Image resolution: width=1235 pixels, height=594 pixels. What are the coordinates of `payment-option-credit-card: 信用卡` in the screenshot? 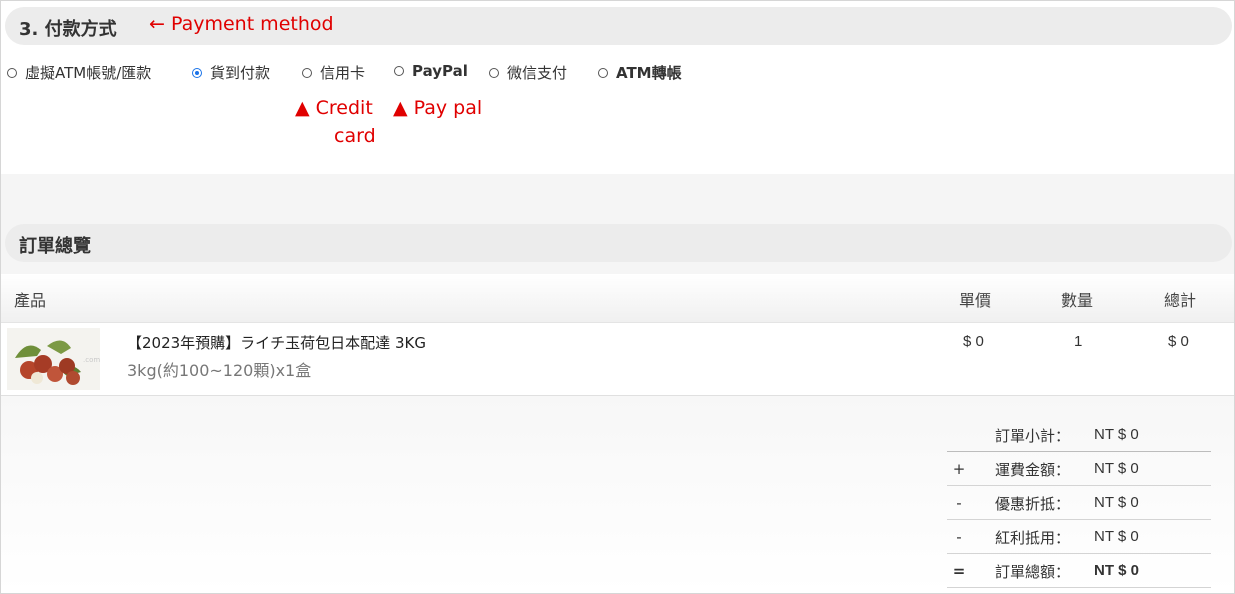 It's located at (333, 72).